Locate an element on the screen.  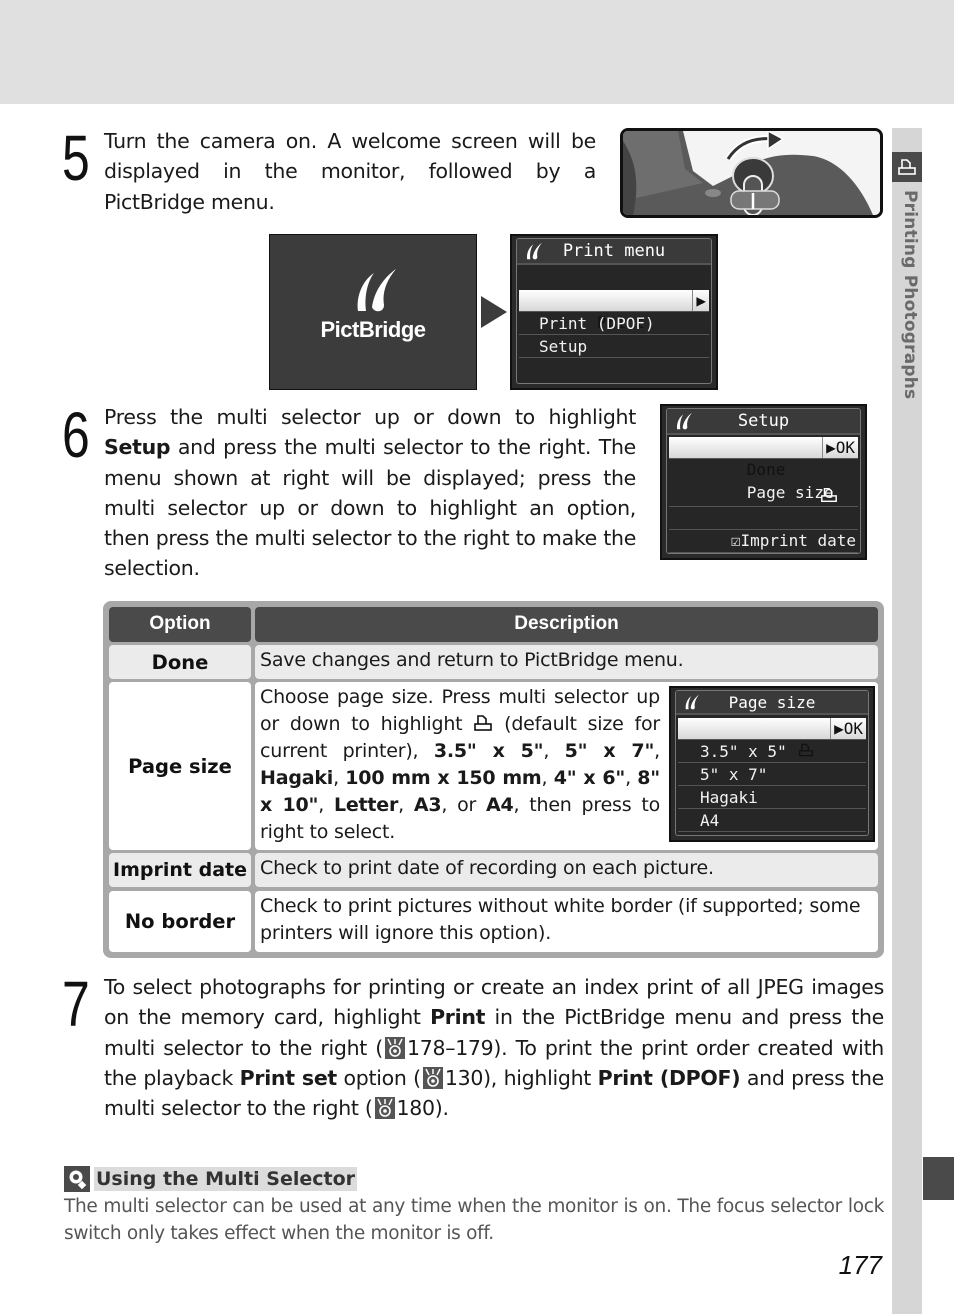
setup-menu-title: Setup is located at coordinates (763, 421).